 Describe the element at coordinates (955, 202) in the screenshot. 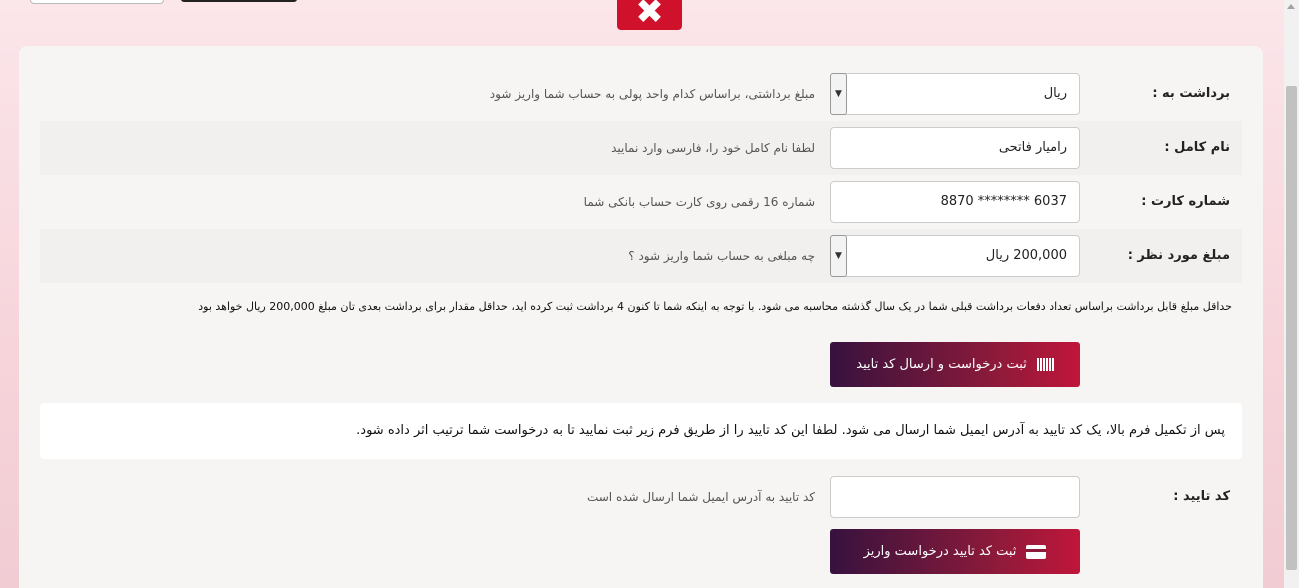

I see `card-number-input: 8870 ******** 6037` at that location.